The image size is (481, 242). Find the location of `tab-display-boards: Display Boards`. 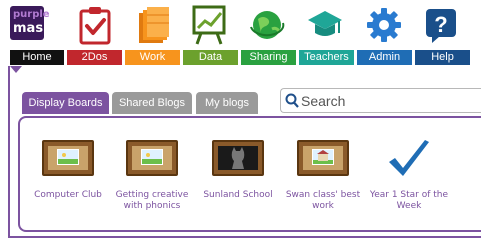

tab-display-boards: Display Boards is located at coordinates (65, 103).